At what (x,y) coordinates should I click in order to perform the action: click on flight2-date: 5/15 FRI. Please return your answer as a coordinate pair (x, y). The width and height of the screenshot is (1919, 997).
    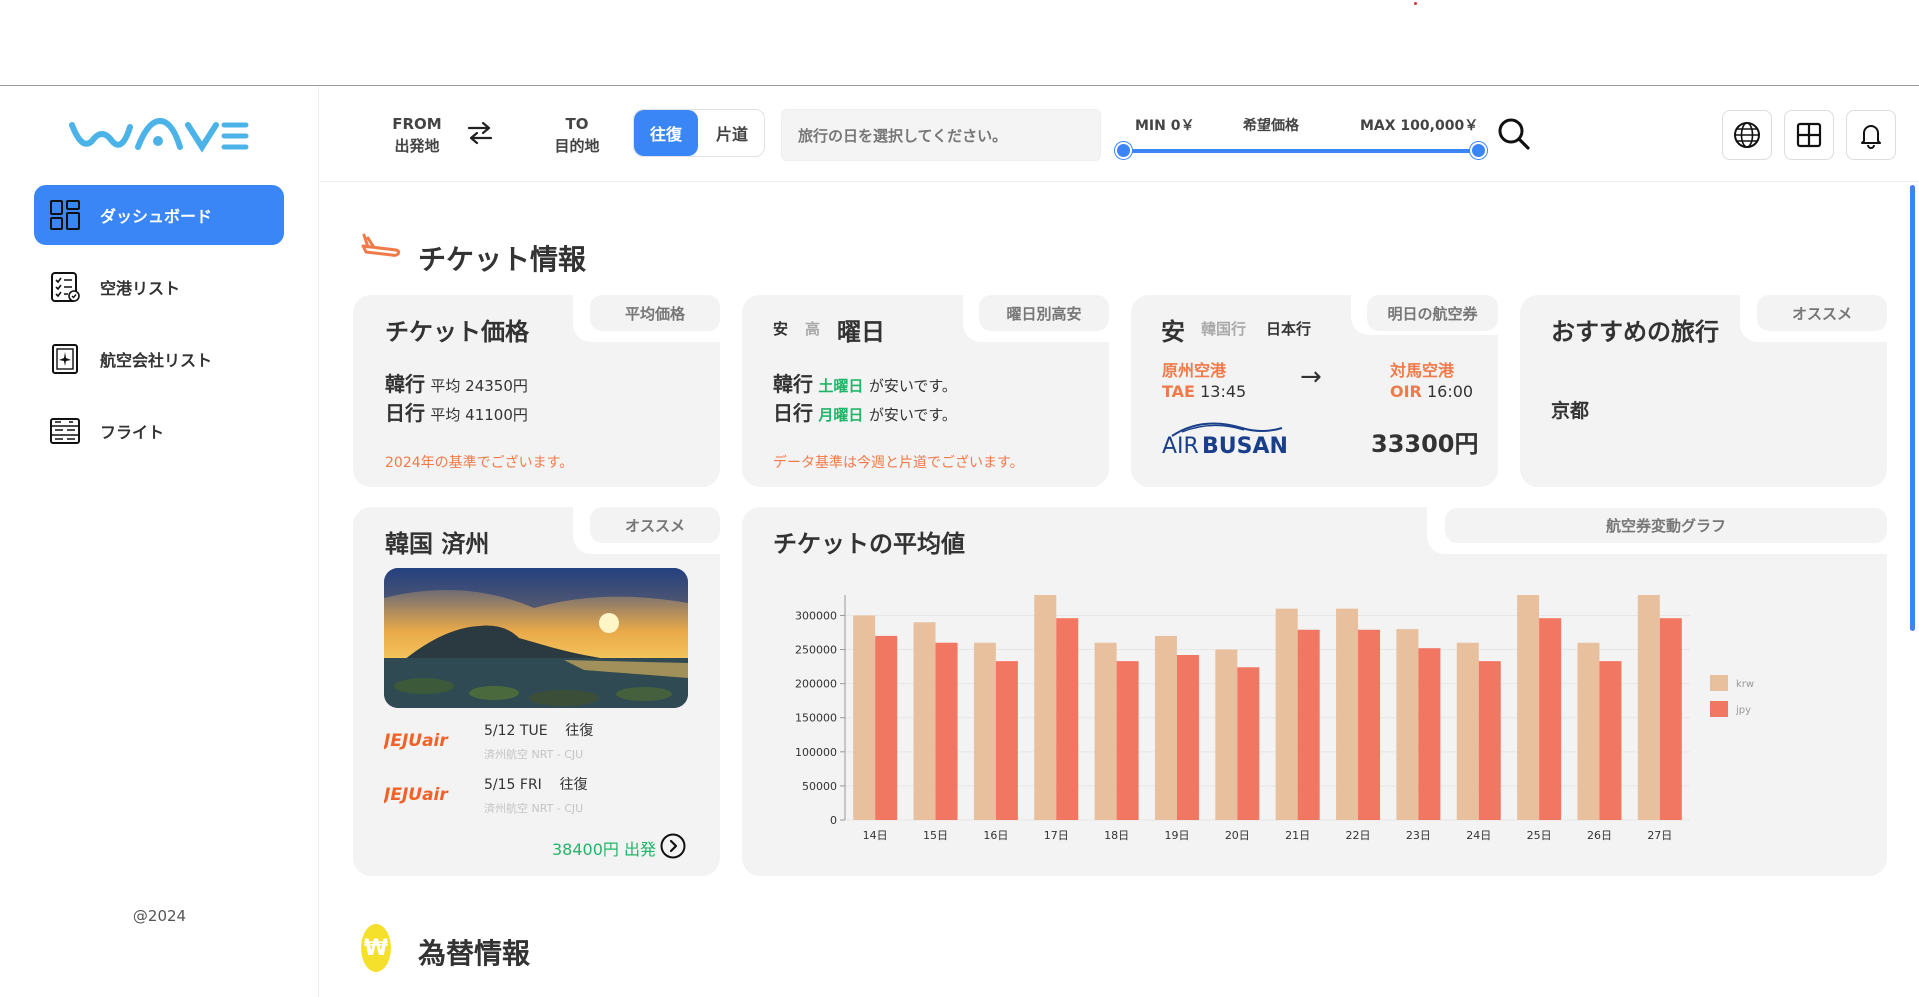
    Looking at the image, I should click on (513, 785).